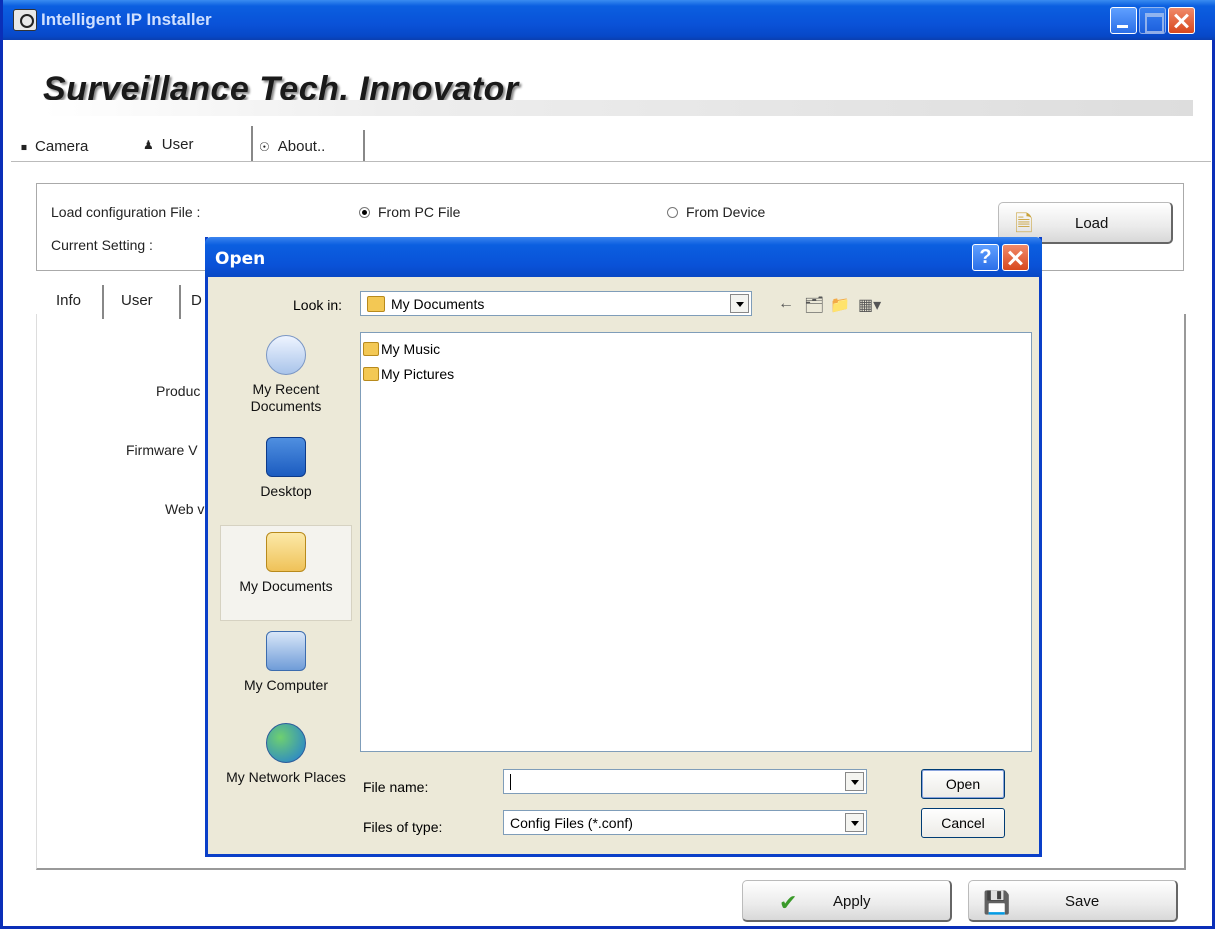 Image resolution: width=1215 pixels, height=929 pixels. What do you see at coordinates (672, 212) in the screenshot?
I see `radio-unselected-icon` at bounding box center [672, 212].